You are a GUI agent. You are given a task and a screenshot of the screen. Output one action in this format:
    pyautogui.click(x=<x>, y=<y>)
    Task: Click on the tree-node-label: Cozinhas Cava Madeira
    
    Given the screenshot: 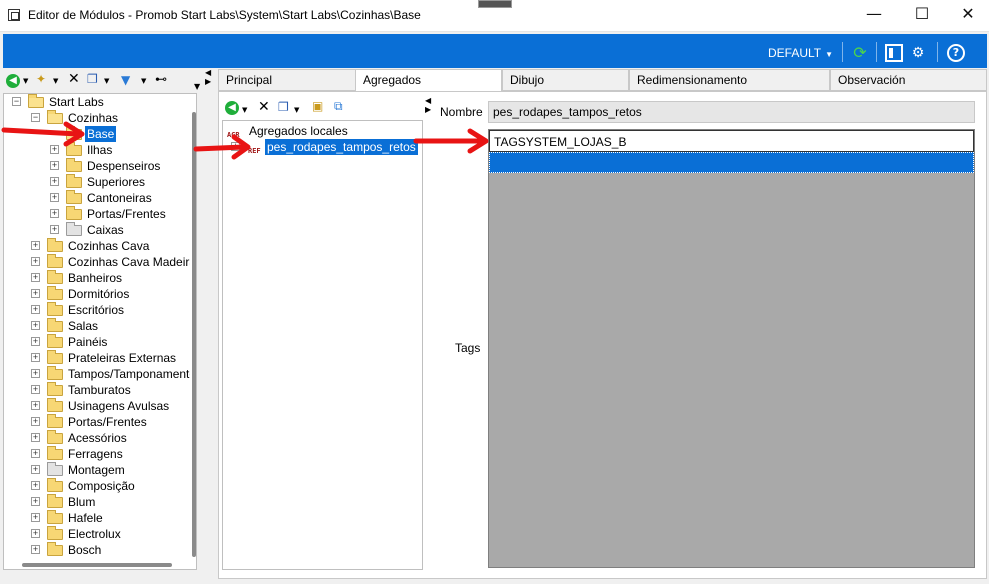 What is the action you would take?
    pyautogui.click(x=132, y=262)
    